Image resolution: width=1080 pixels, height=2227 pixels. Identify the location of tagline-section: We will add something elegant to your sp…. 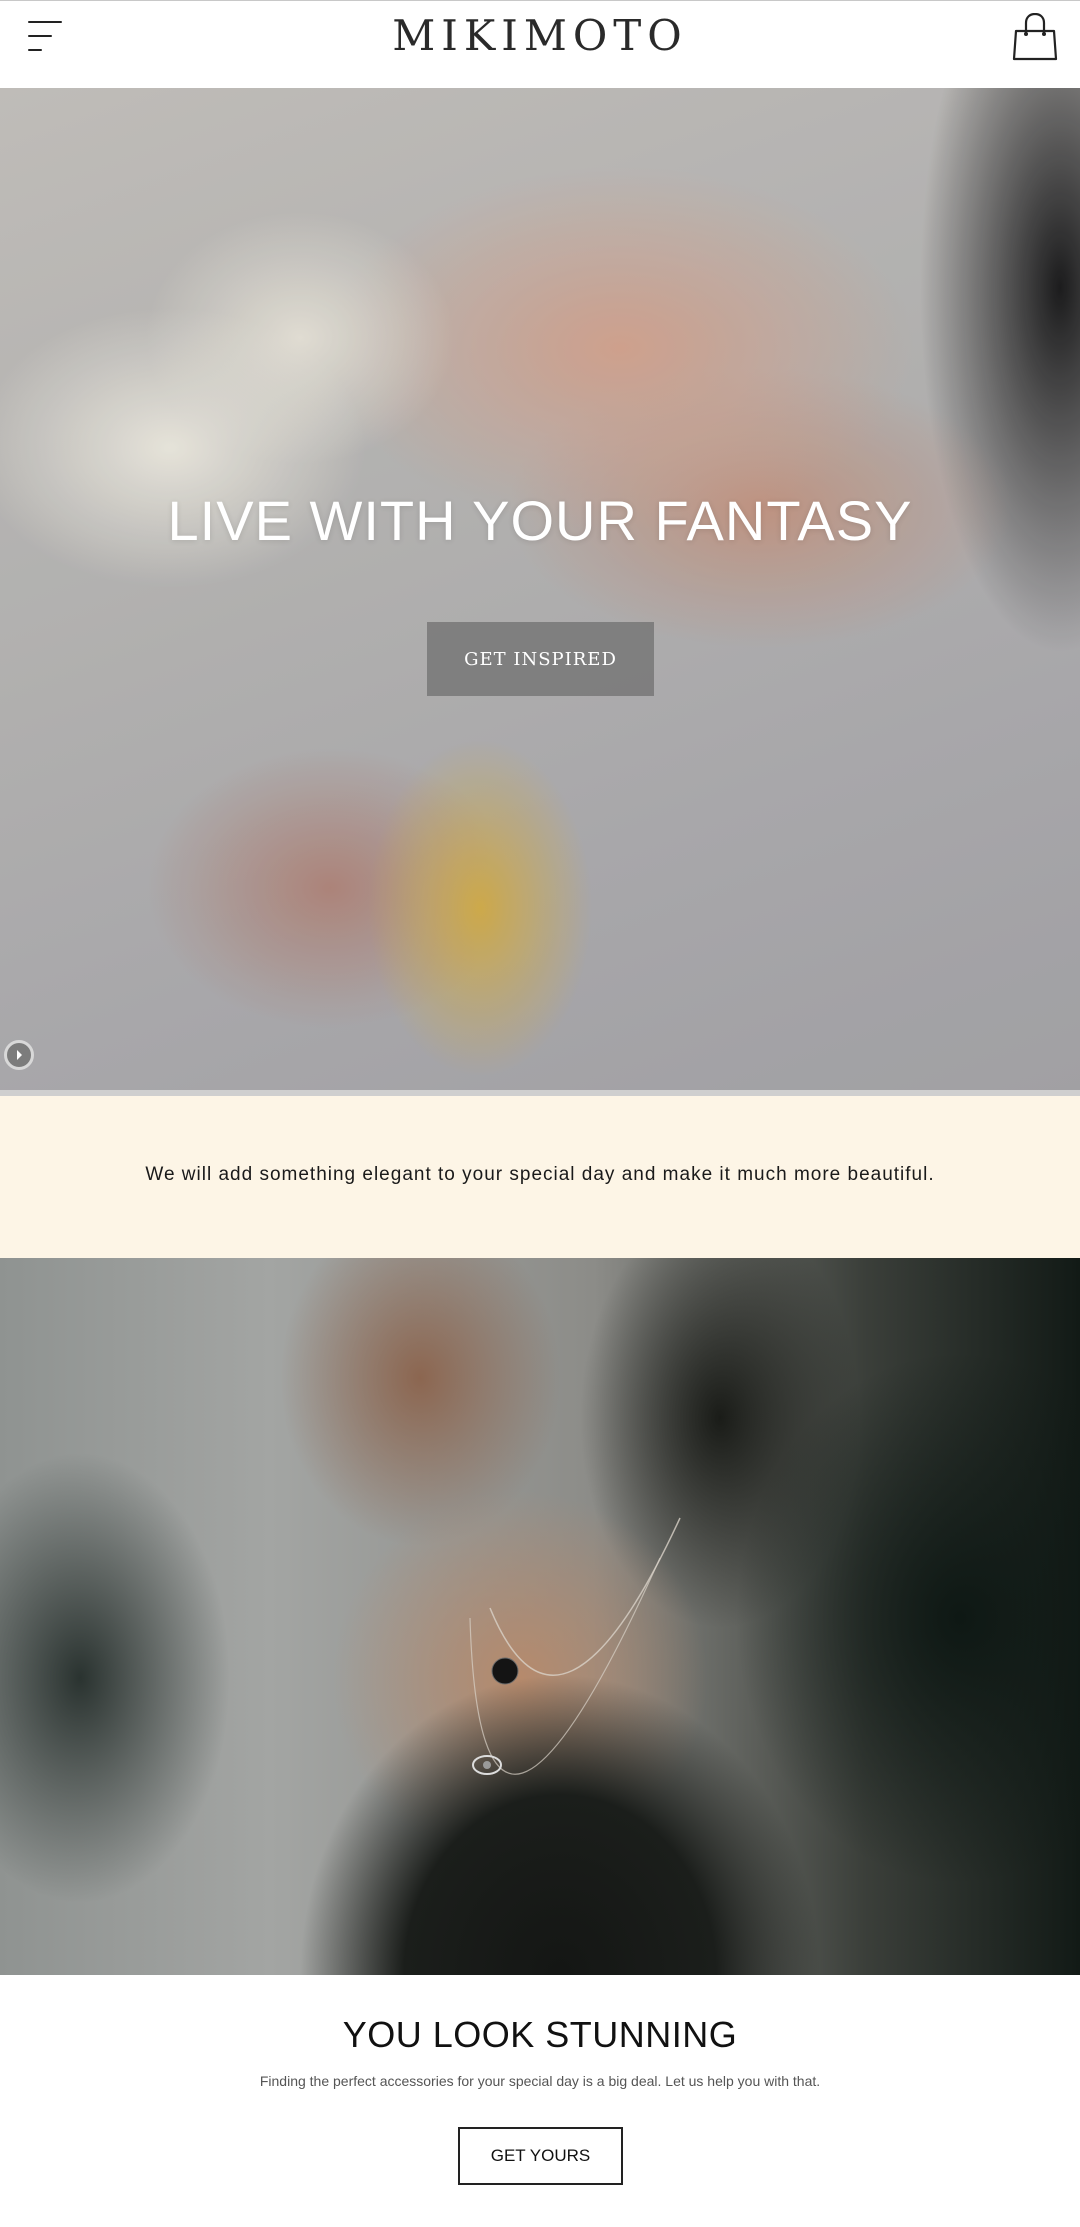
(540, 1177).